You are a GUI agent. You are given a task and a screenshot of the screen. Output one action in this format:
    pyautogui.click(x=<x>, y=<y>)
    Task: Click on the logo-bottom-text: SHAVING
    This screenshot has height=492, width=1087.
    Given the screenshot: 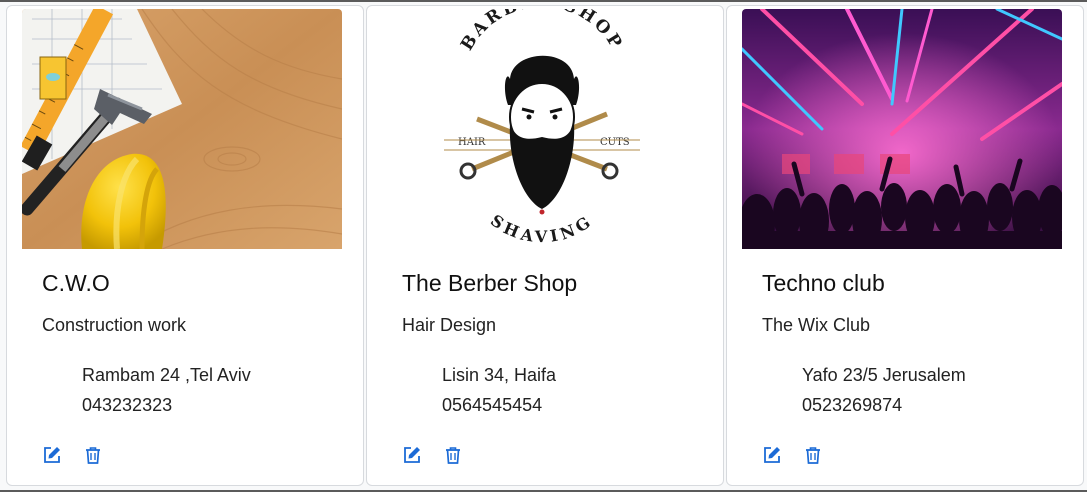 What is the action you would take?
    pyautogui.click(x=540, y=229)
    